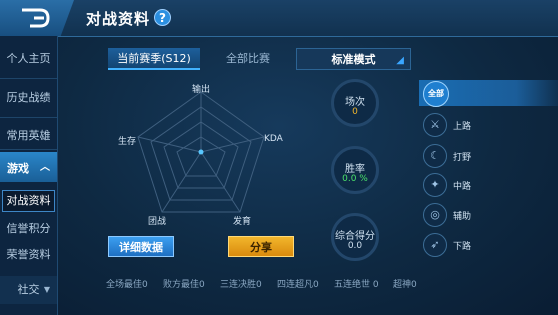  Describe the element at coordinates (435, 185) in the screenshot. I see `mid-lane-icon: ✦` at that location.